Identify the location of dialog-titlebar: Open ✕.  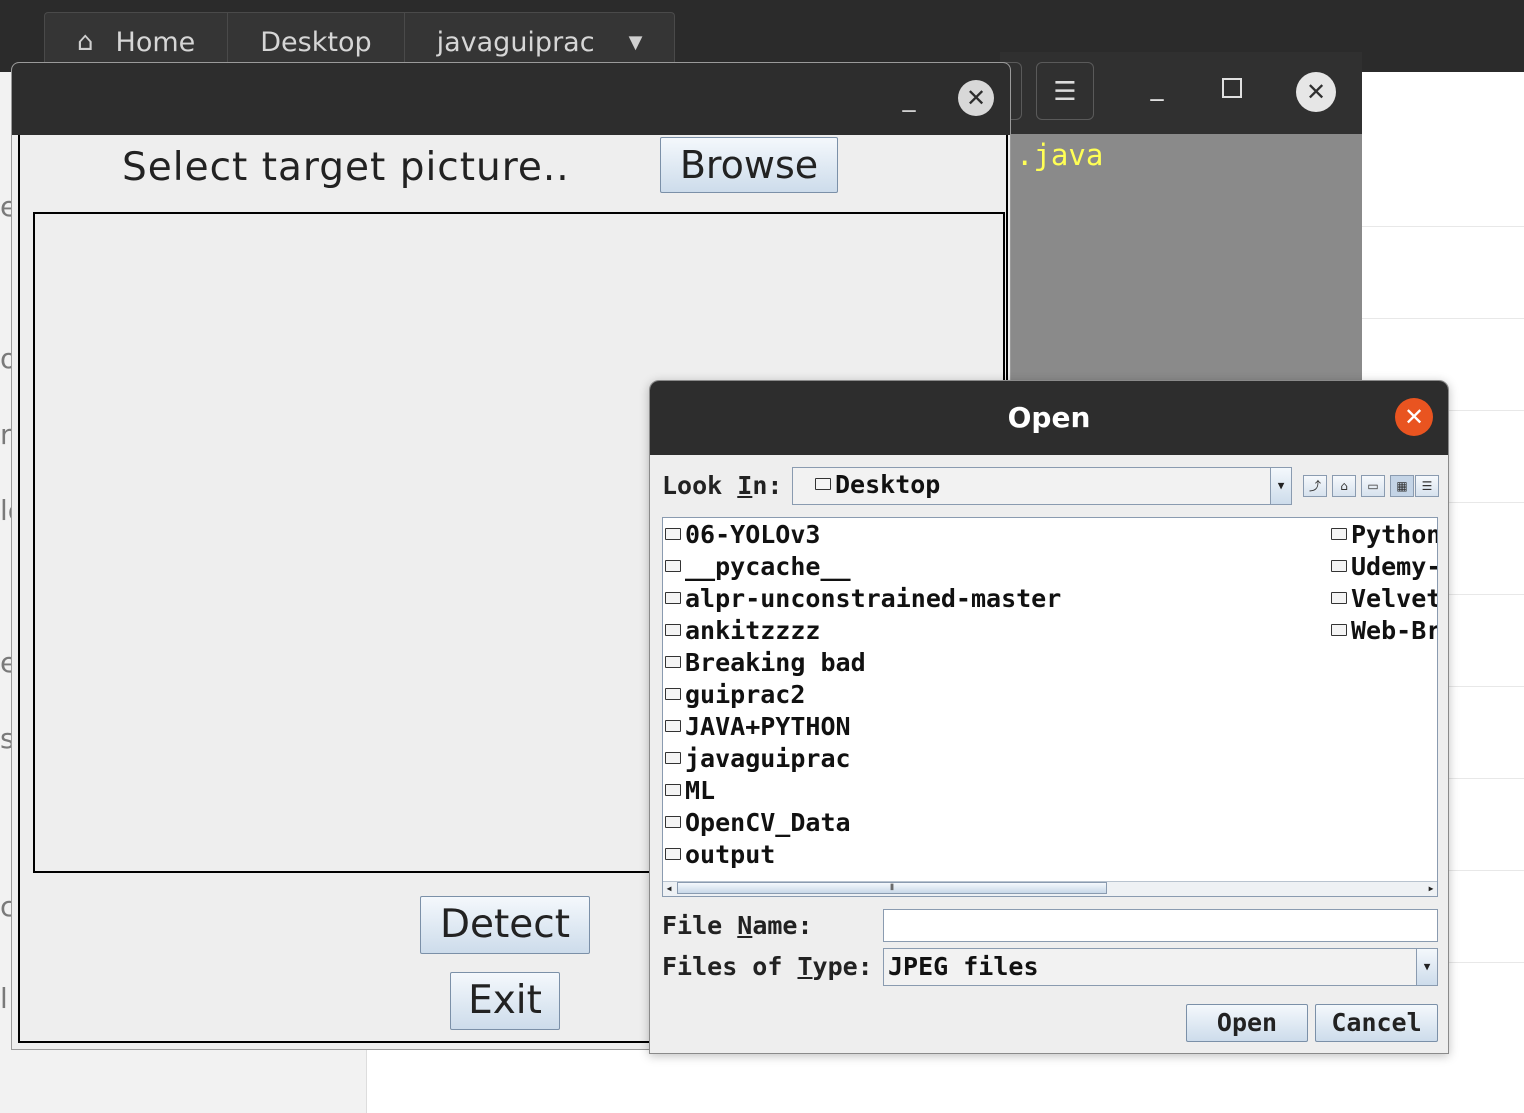
(1049, 418).